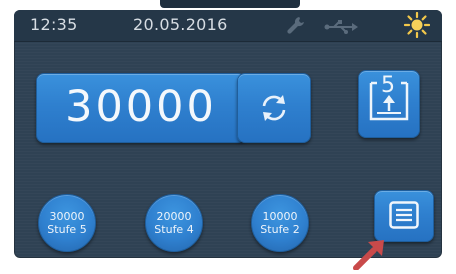 The height and width of the screenshot is (274, 456). I want to click on level-button-stufe-2: 10000 Stufe 2, so click(280, 223).